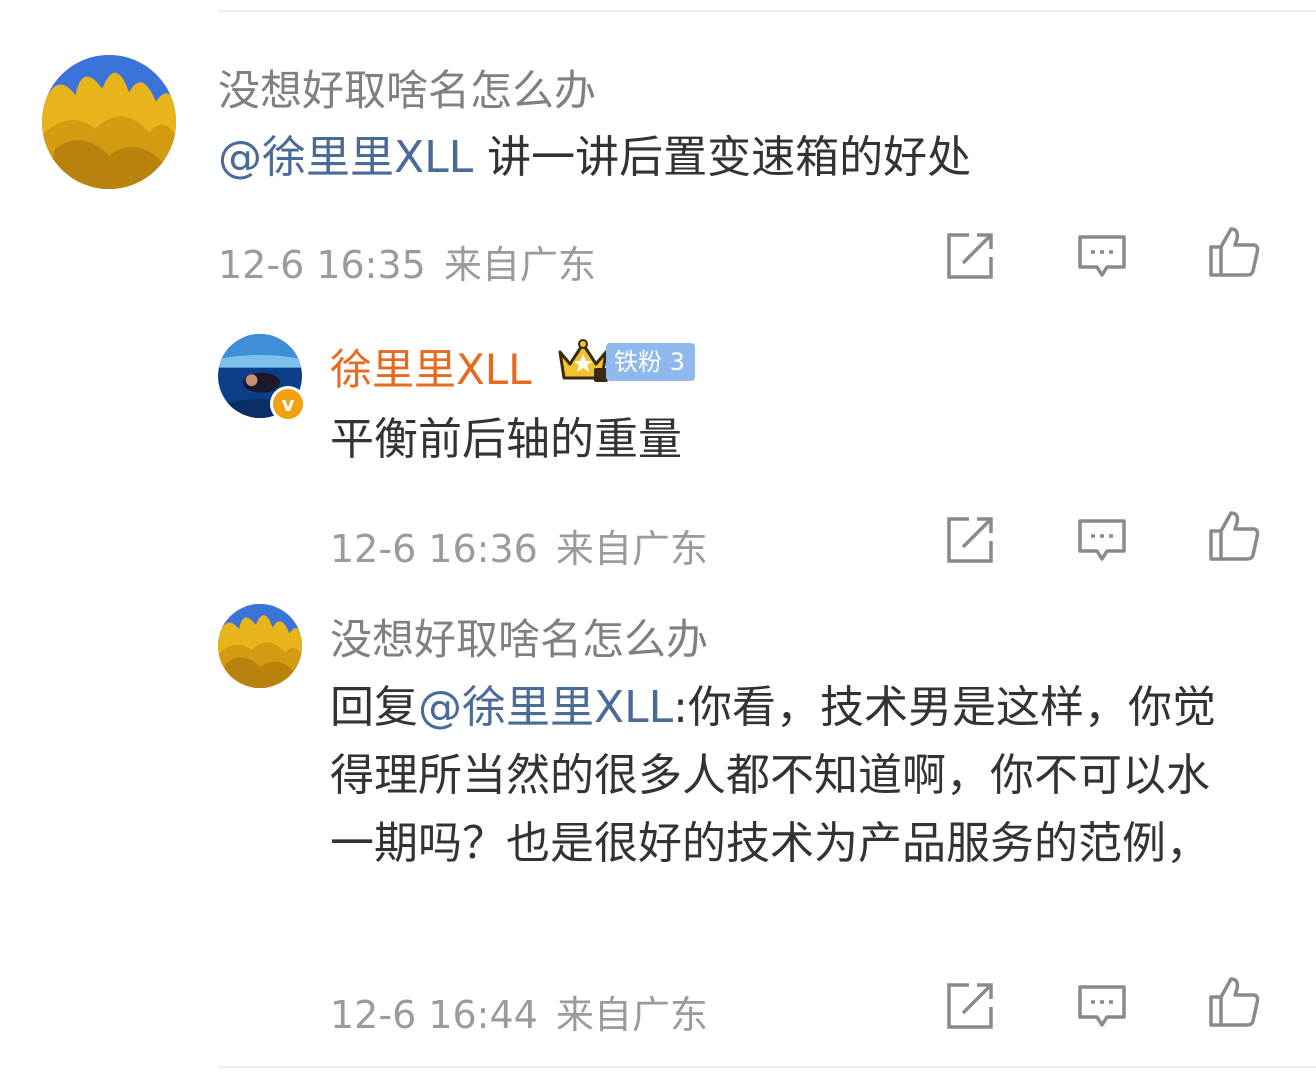 The image size is (1316, 1079). Describe the element at coordinates (431, 366) in the screenshot. I see `author-username: 徐里里XLL` at that location.